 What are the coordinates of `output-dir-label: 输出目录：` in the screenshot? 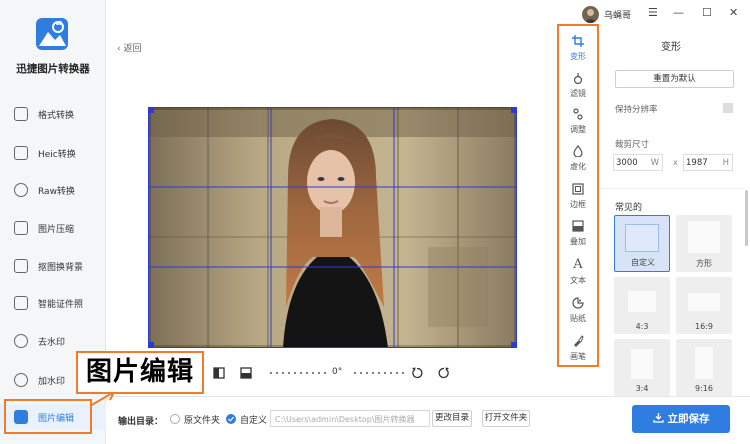 It's located at (141, 422).